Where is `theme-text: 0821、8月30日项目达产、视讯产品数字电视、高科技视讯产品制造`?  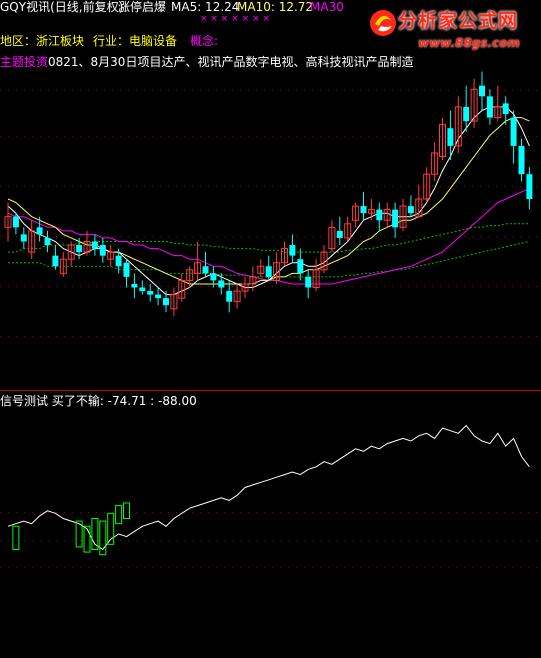
theme-text: 0821、8月30日项目达产、视讯产品数字电视、高科技视讯产品制造 is located at coordinates (231, 62).